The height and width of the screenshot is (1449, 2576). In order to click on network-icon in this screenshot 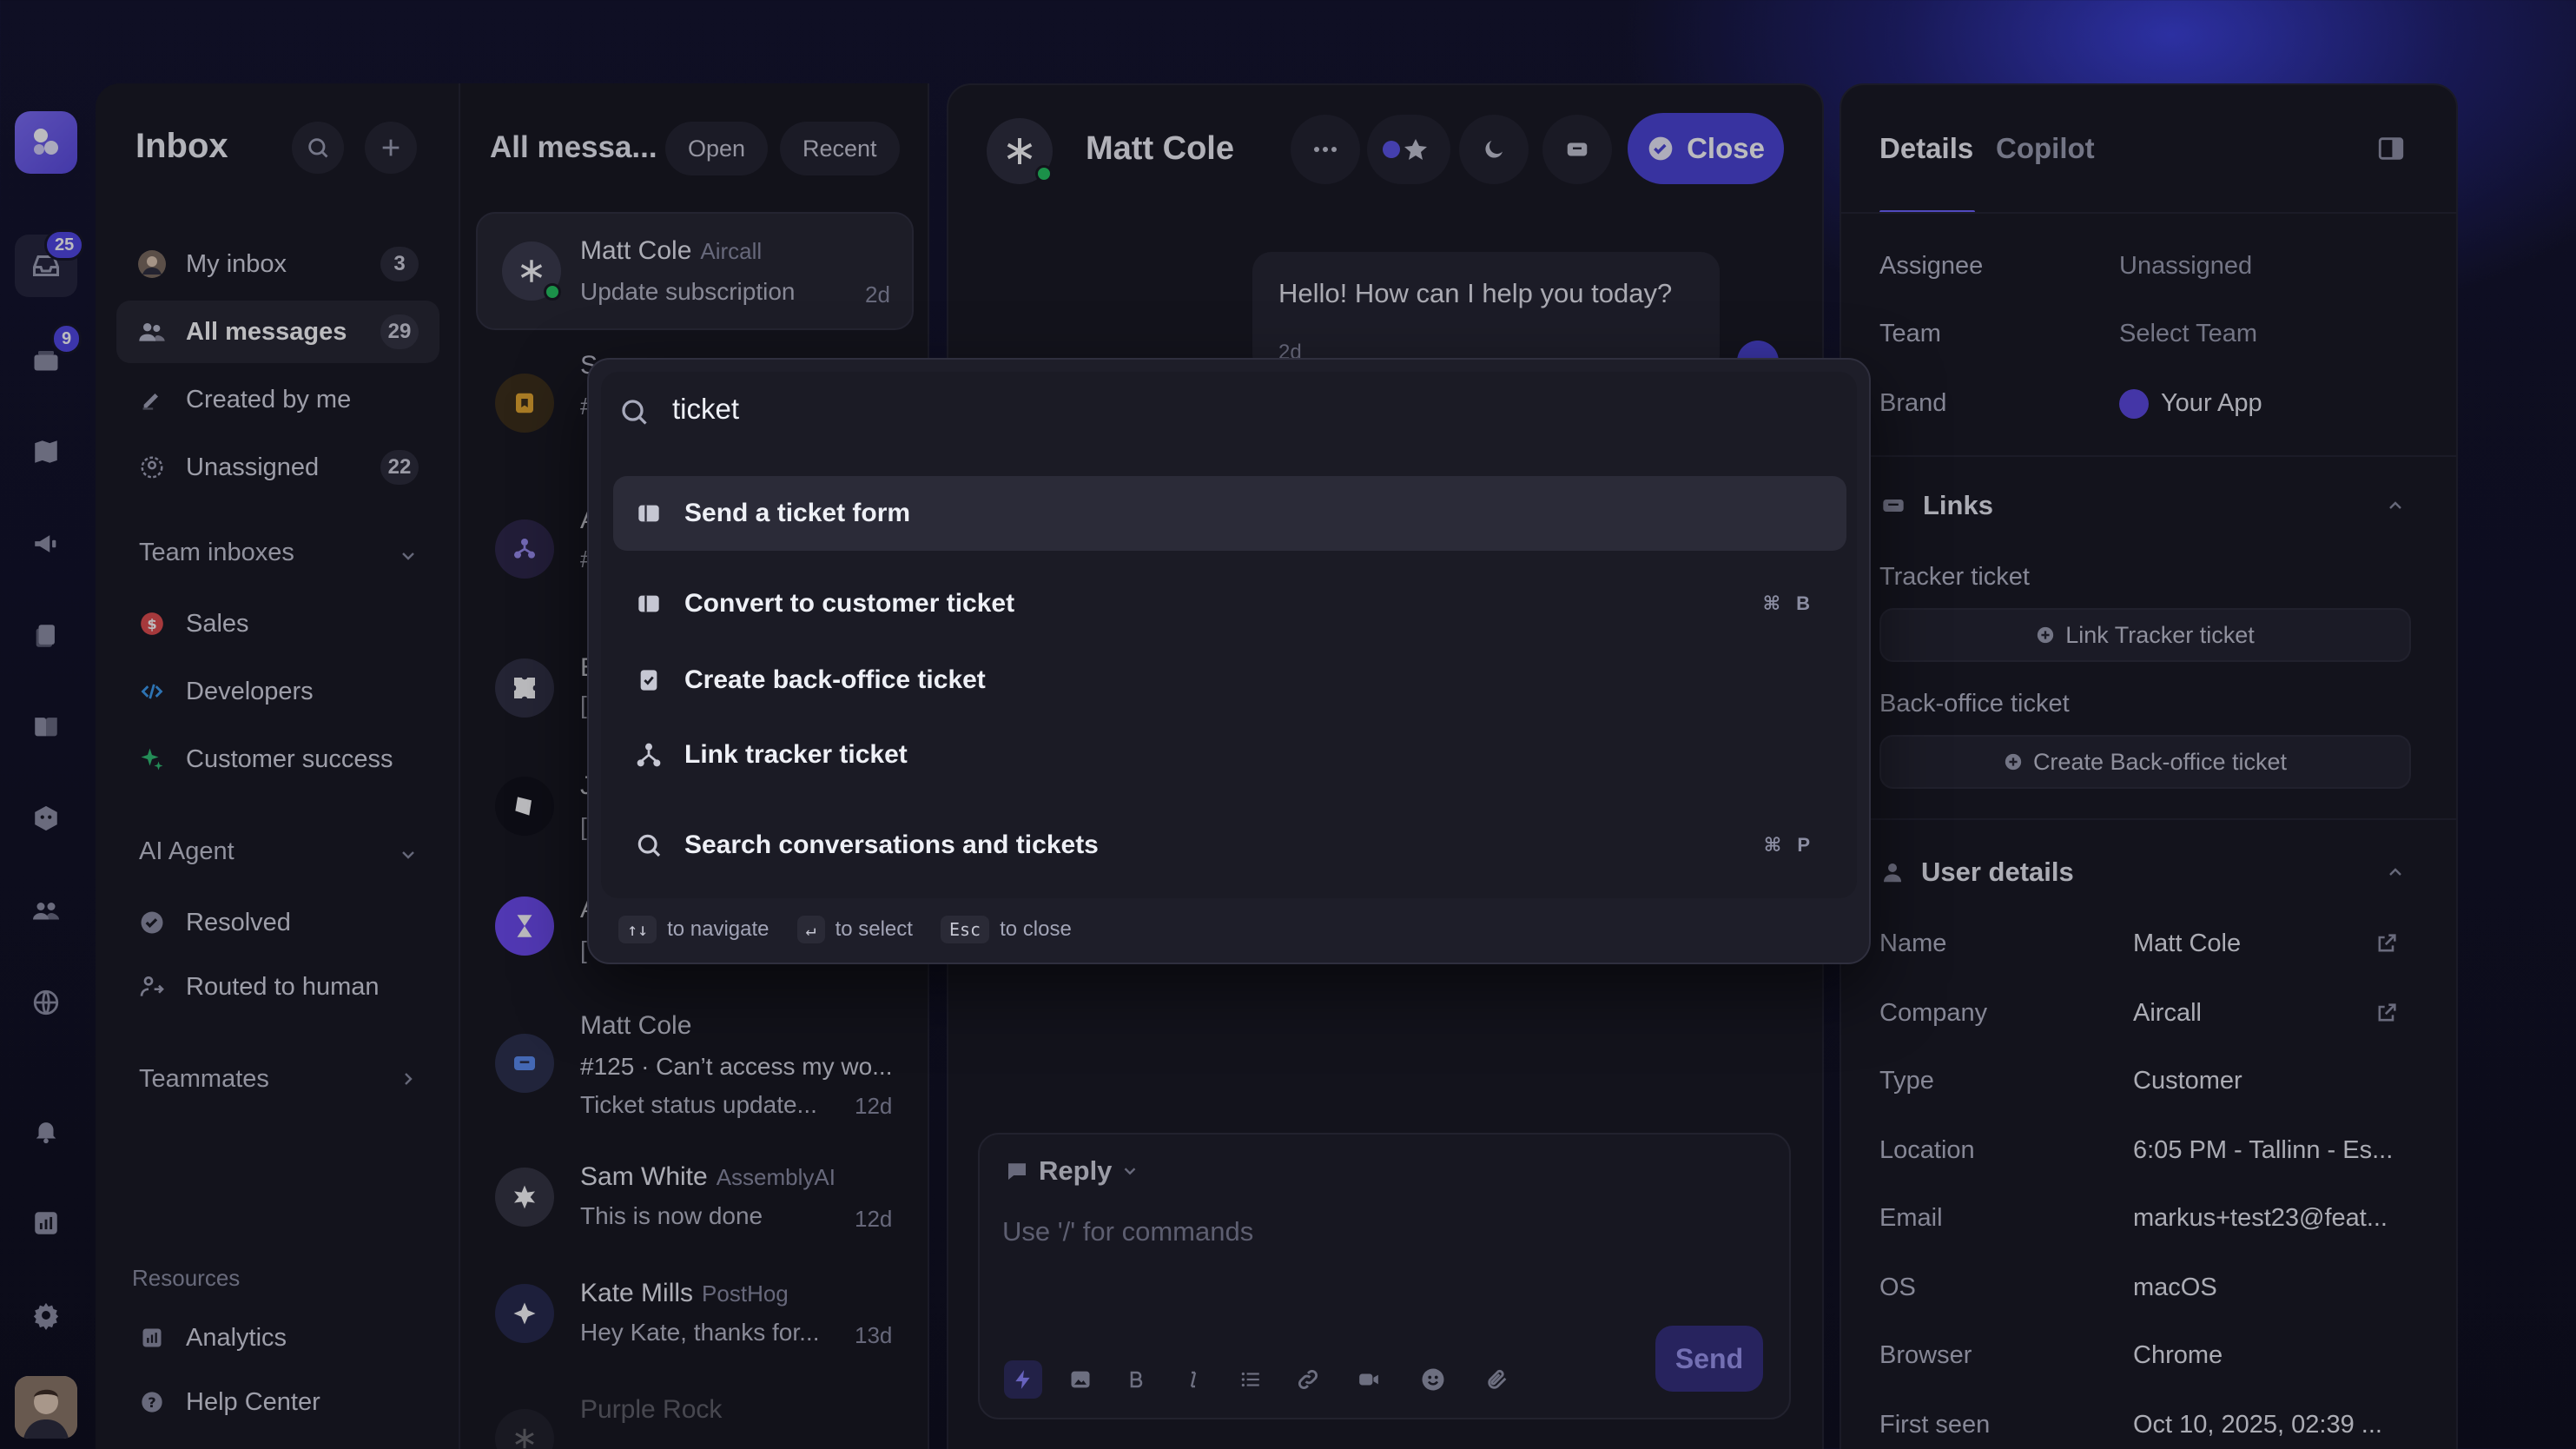, I will do `click(649, 755)`.